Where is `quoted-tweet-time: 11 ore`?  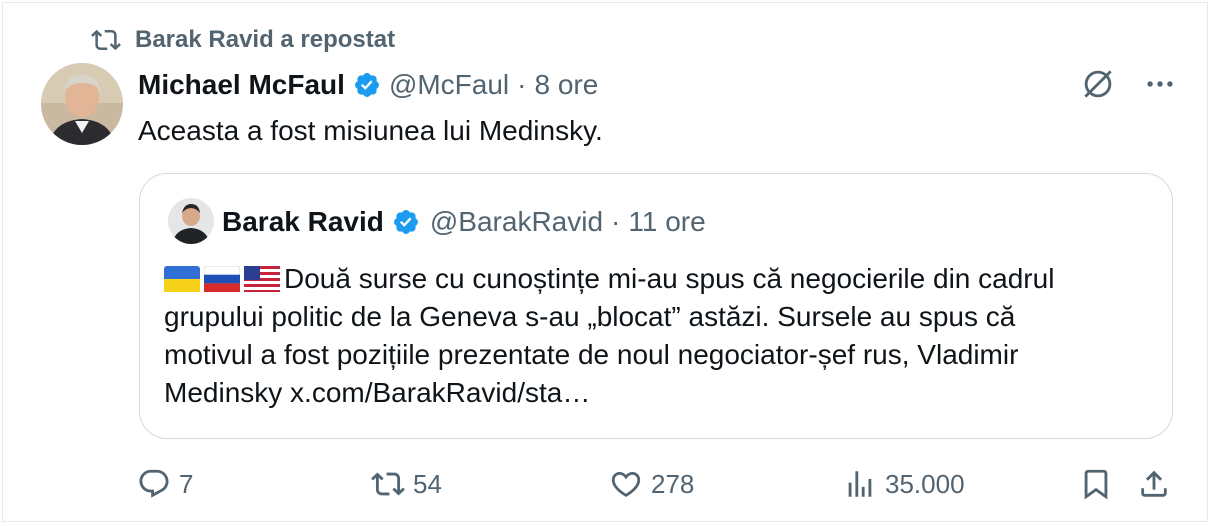
quoted-tweet-time: 11 ore is located at coordinates (666, 222).